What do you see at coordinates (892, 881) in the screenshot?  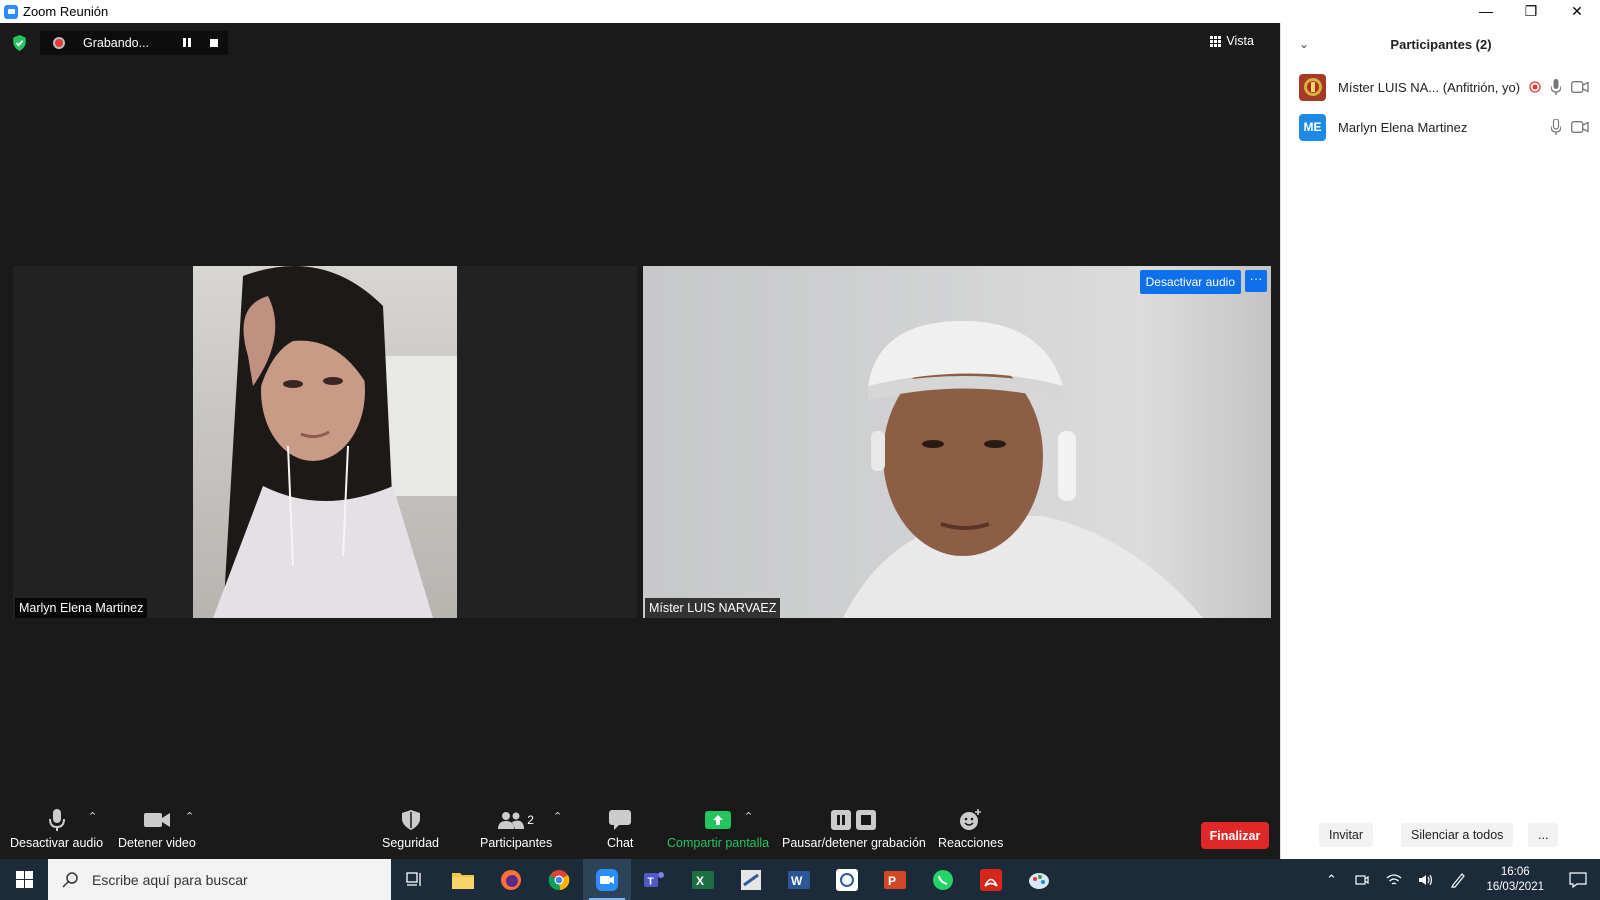 I see `svg-text: P` at bounding box center [892, 881].